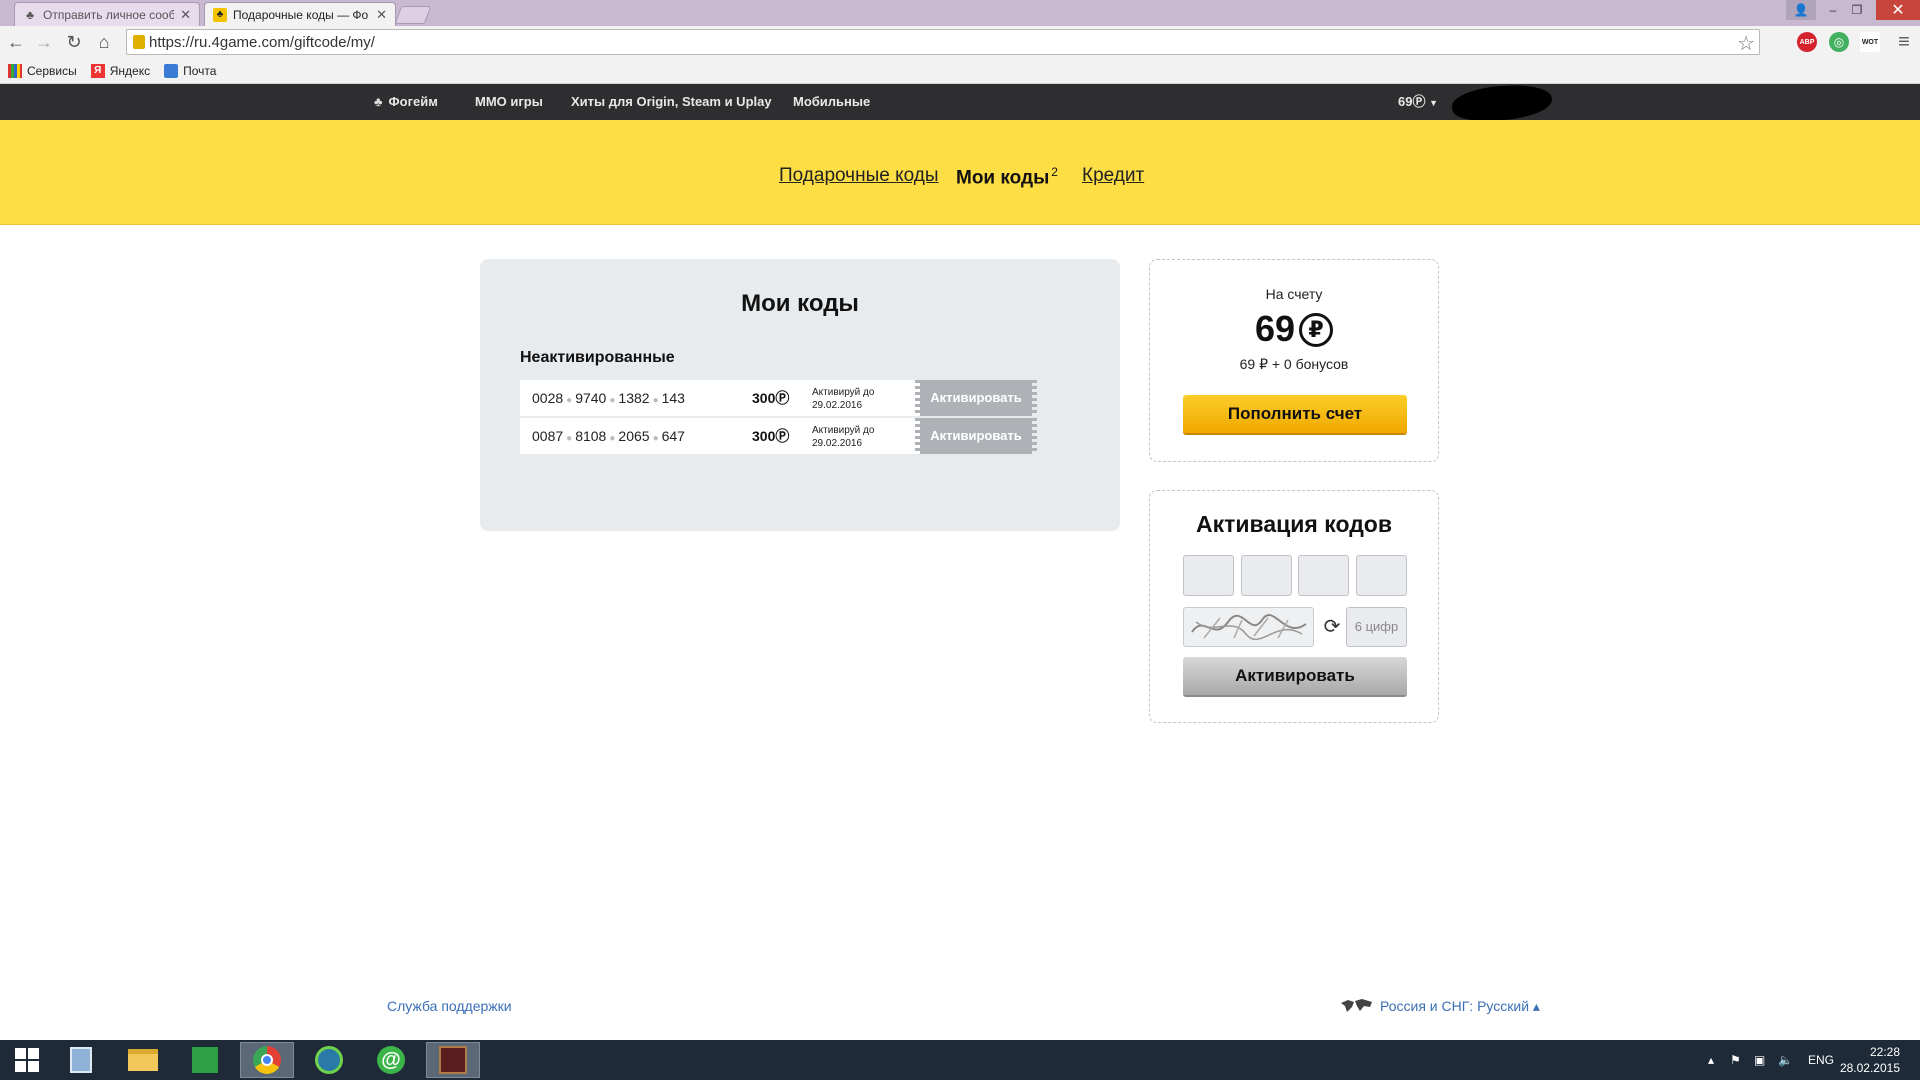 Image resolution: width=1920 pixels, height=1080 pixels. What do you see at coordinates (1801, 10) in the screenshot?
I see `user-profile-icon: 👤` at bounding box center [1801, 10].